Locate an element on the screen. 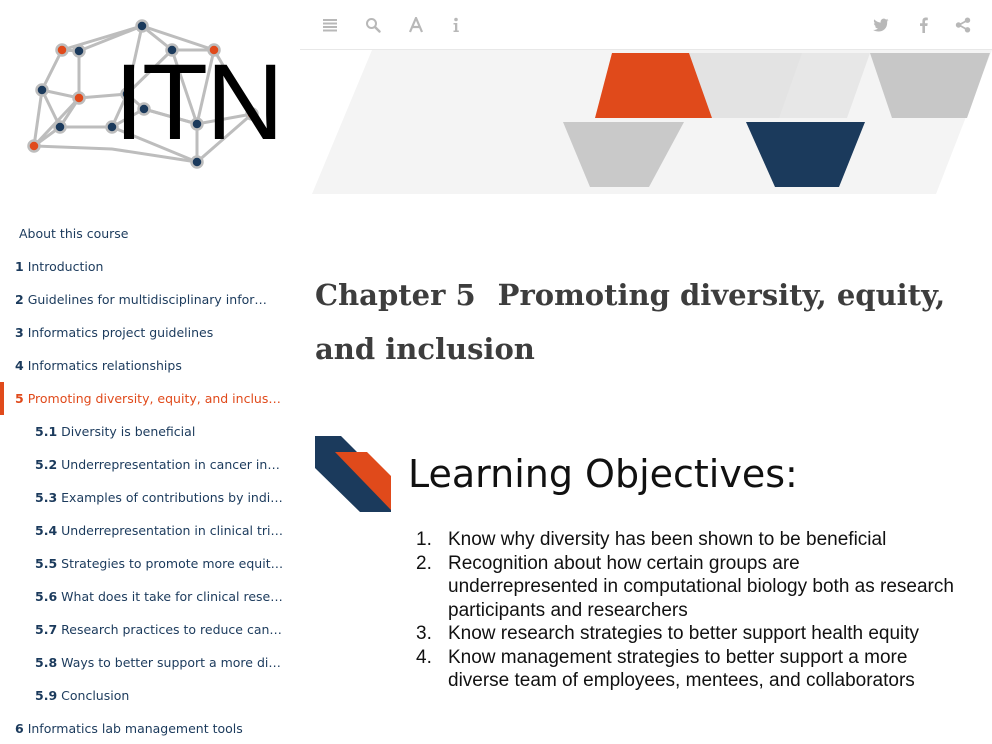 This screenshot has width=992, height=744. font-icon is located at coordinates (416, 25).